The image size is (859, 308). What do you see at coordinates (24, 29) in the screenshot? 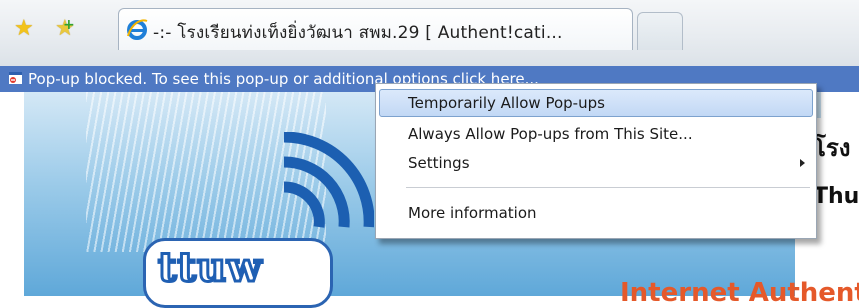
I see `favorites-star-icon: ★` at bounding box center [24, 29].